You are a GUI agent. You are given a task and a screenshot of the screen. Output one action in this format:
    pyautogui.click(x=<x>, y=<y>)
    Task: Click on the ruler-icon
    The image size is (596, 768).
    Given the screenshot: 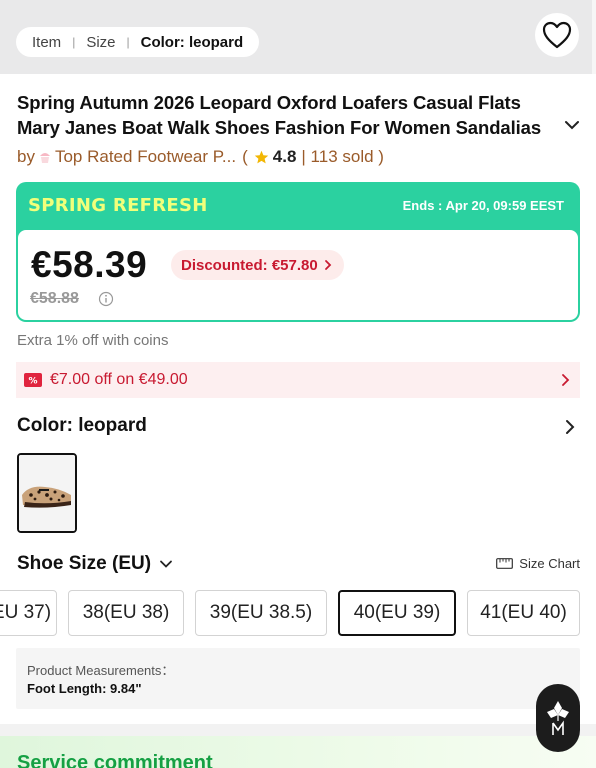 What is the action you would take?
    pyautogui.click(x=505, y=563)
    